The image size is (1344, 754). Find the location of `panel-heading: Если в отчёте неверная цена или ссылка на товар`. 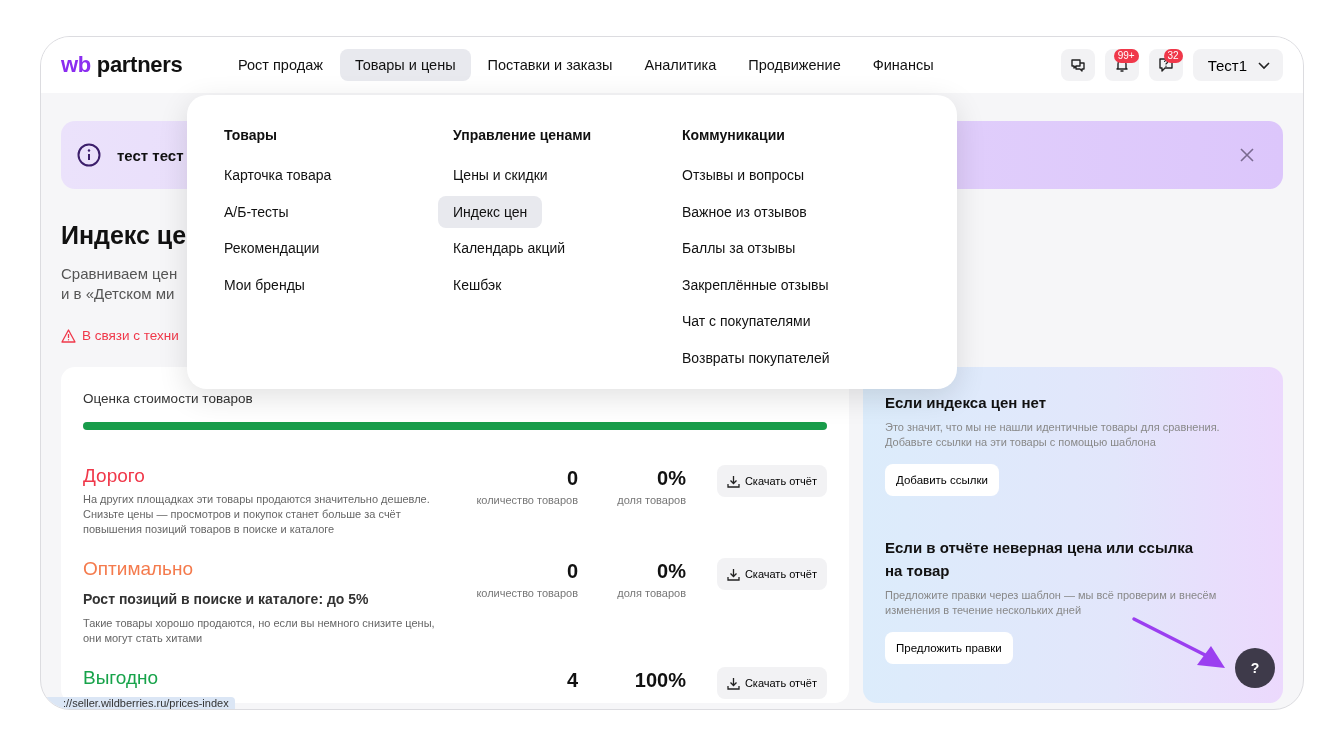

panel-heading: Если в отчёте неверная цена или ссылка на товар is located at coordinates (1040, 559).